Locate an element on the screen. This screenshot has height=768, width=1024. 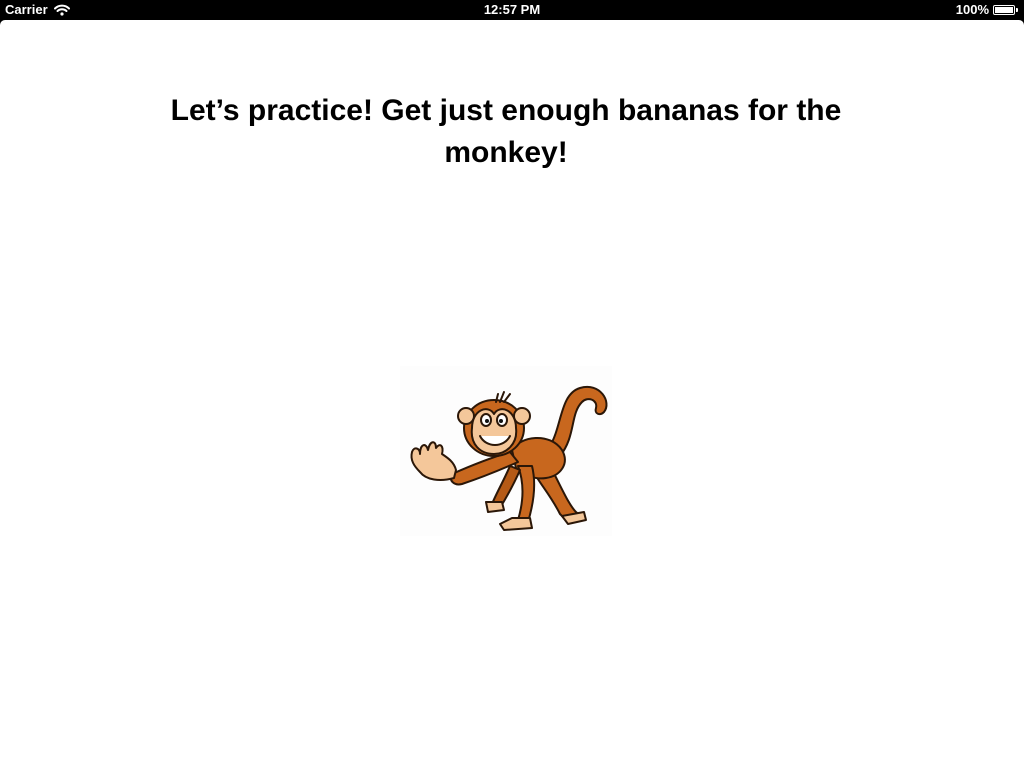
status-time: 12:57 PM is located at coordinates (512, 9).